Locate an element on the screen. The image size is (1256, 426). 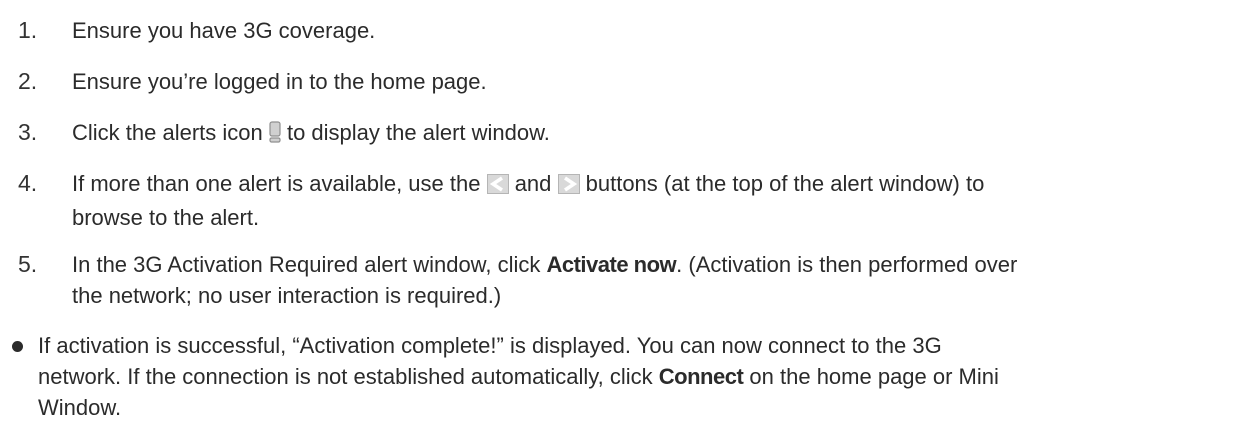
step-text-part: and is located at coordinates (533, 183).